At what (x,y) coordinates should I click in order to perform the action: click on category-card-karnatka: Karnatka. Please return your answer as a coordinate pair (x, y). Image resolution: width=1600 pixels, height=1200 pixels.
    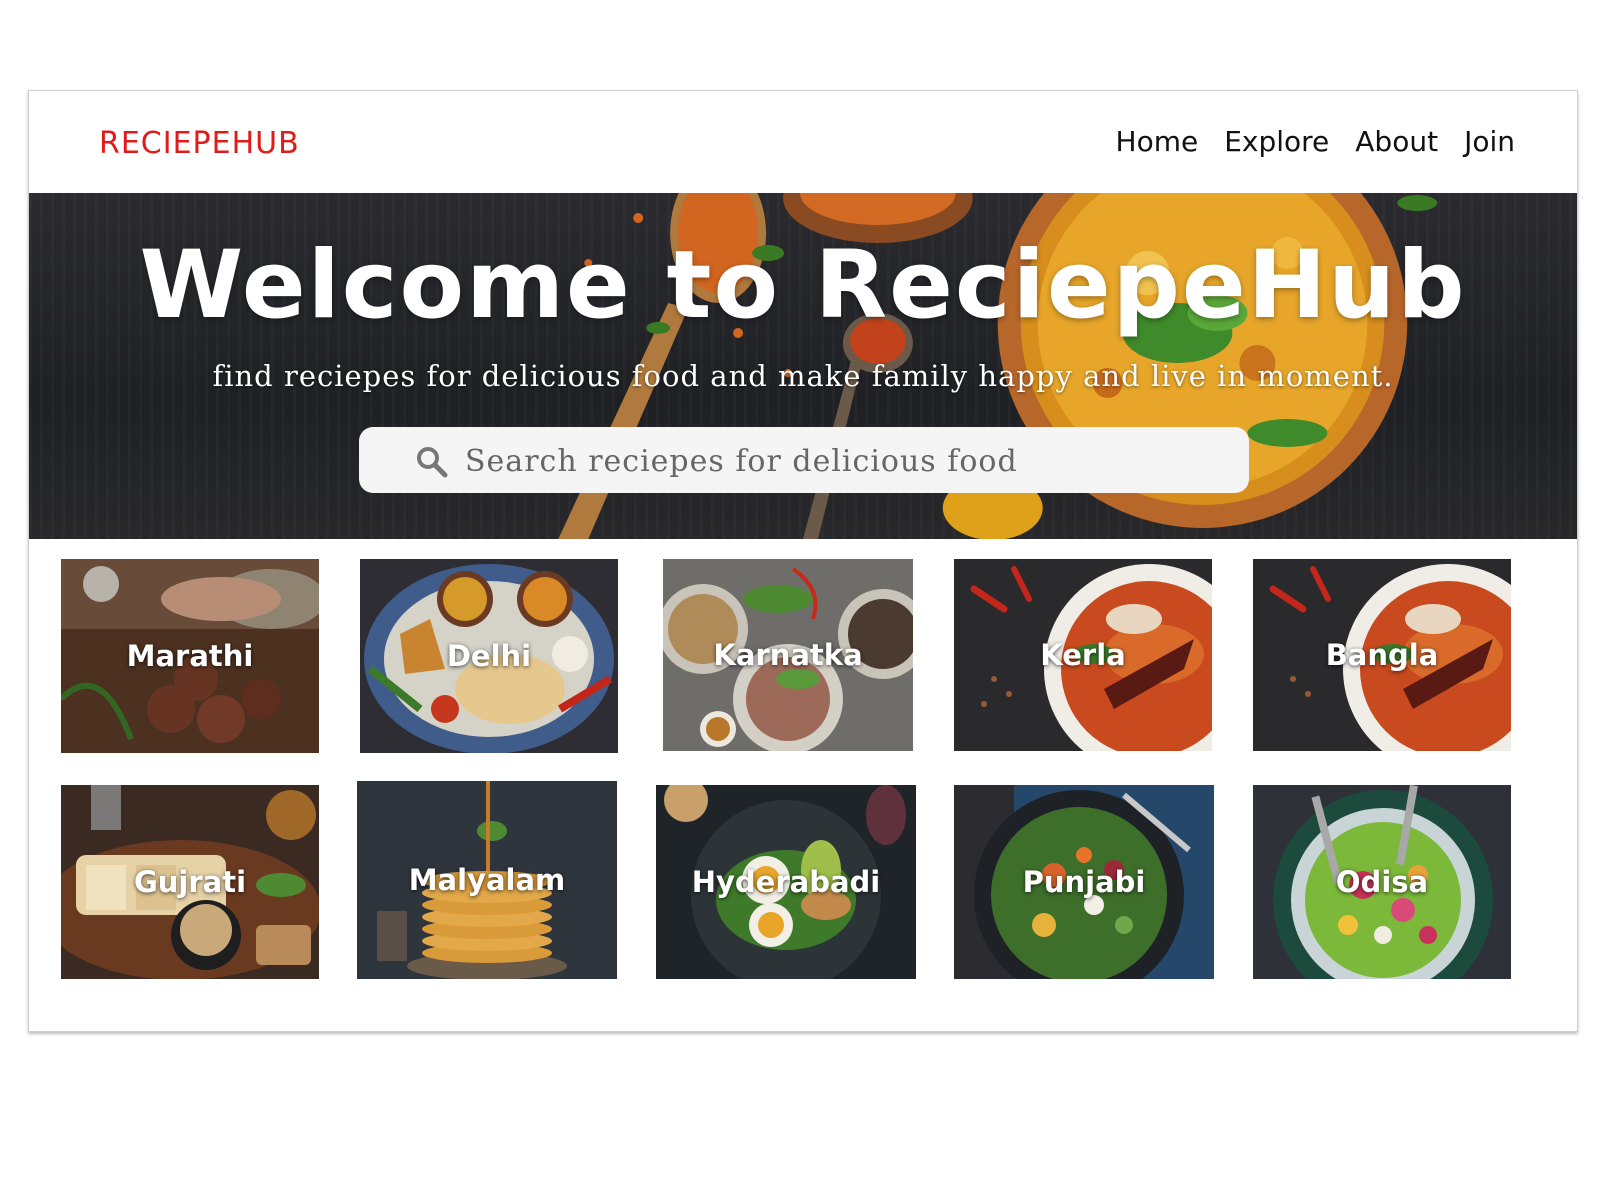
    Looking at the image, I should click on (788, 655).